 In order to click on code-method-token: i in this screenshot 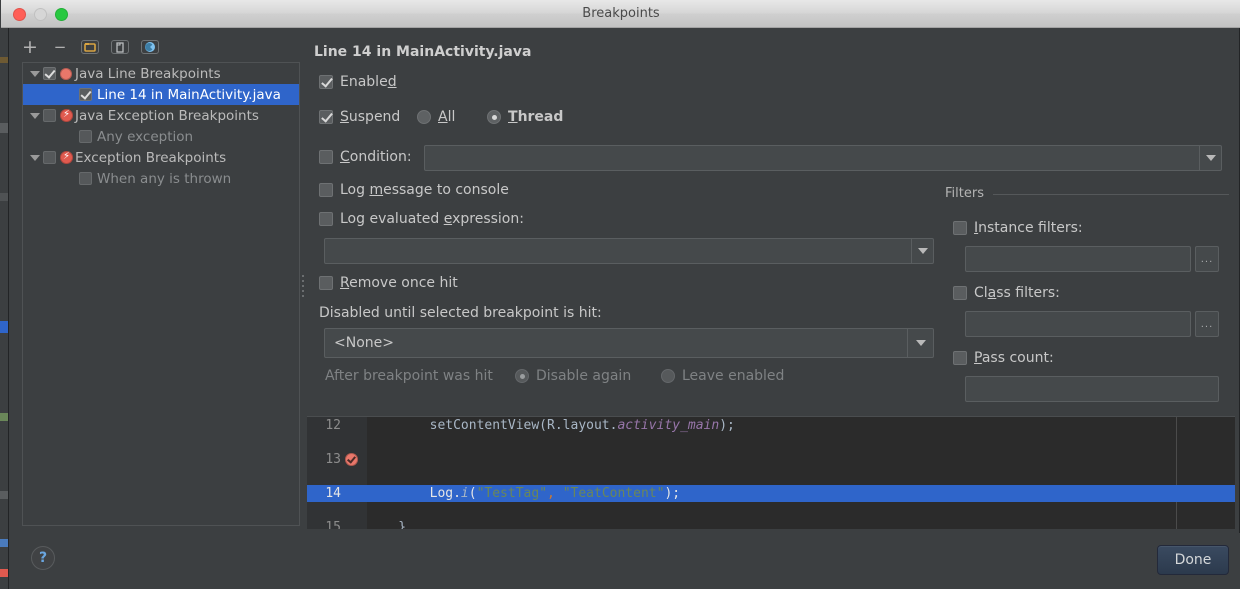, I will do `click(464, 493)`.